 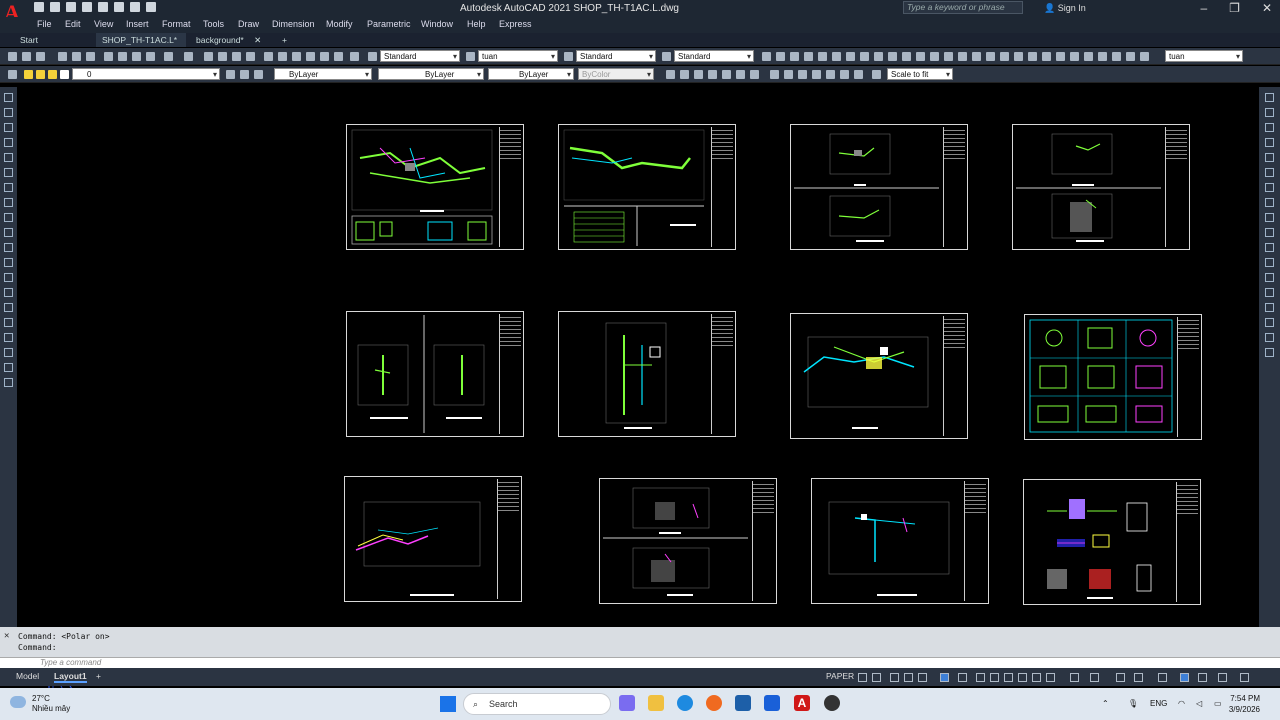 I want to click on teams-icon, so click(x=627, y=703).